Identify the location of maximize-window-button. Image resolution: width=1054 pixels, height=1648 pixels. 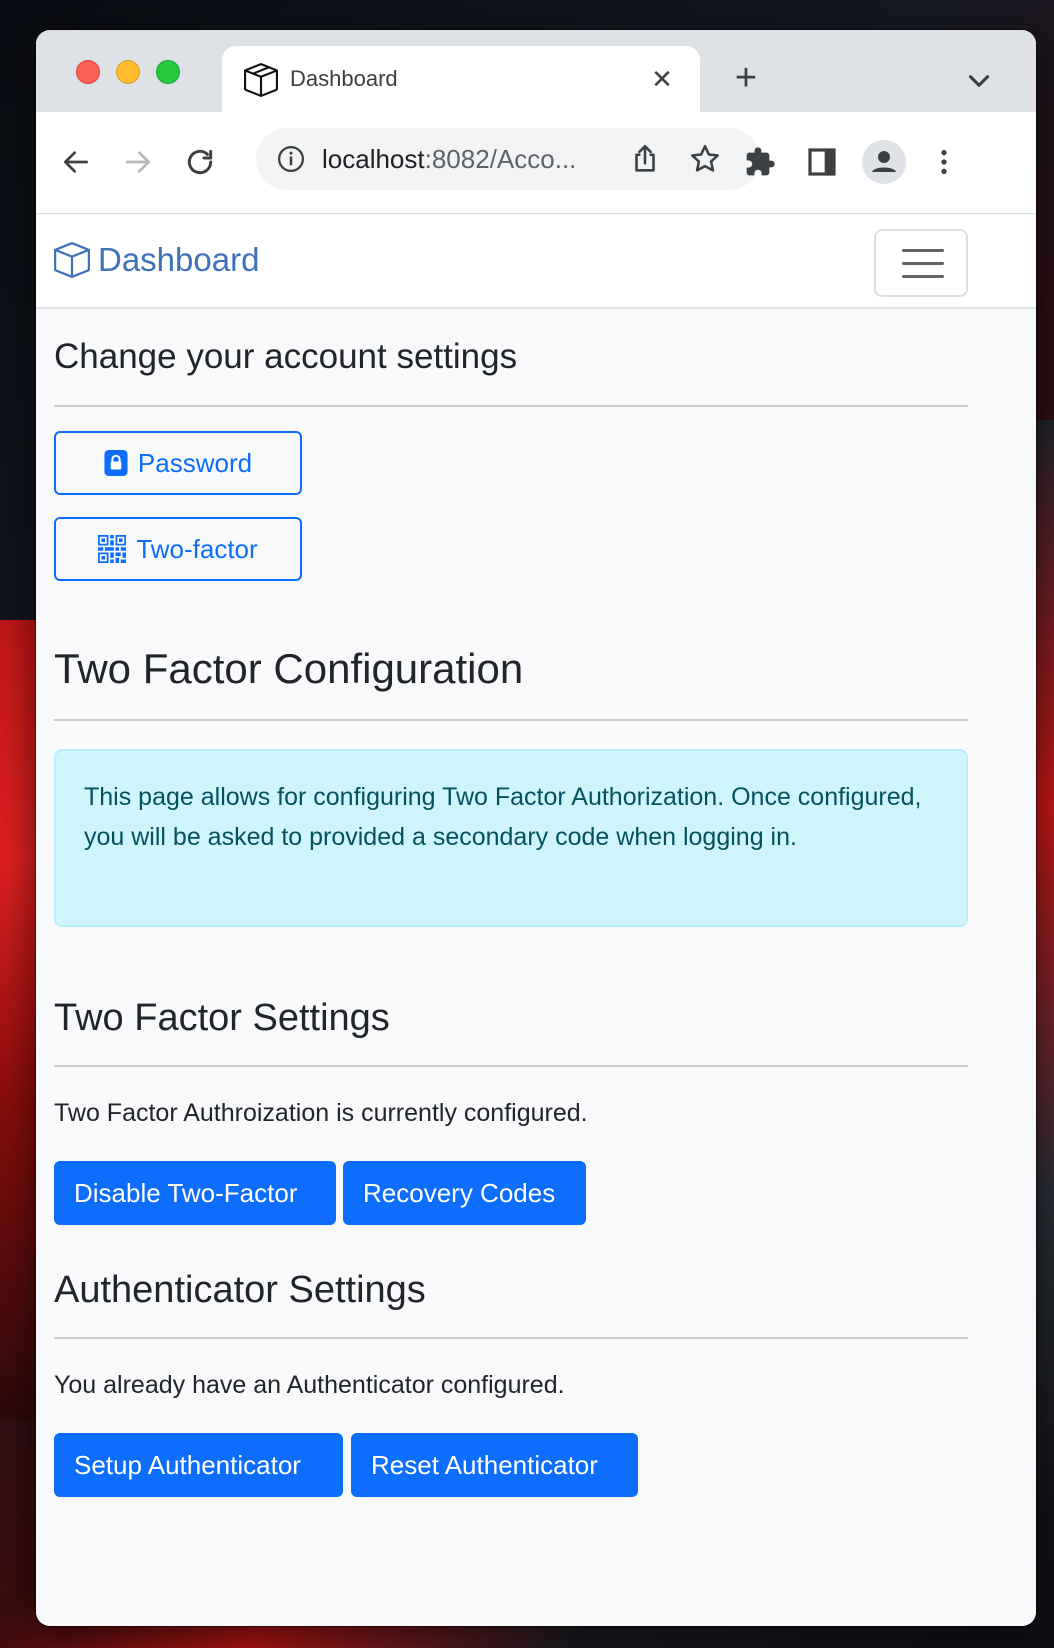
(168, 72).